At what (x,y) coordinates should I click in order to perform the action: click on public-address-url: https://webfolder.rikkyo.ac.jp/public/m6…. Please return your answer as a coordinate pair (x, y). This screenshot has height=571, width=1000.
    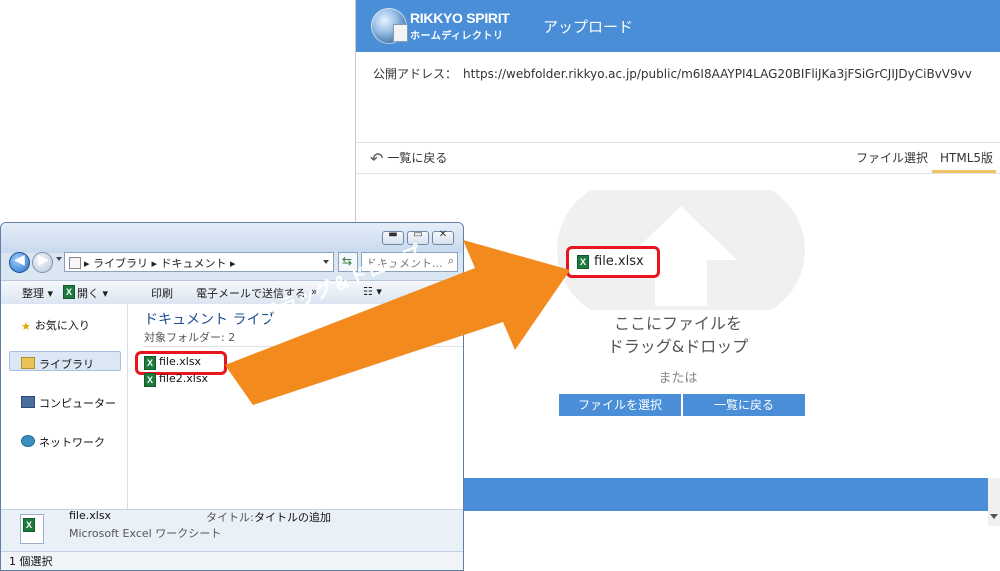
    Looking at the image, I should click on (717, 74).